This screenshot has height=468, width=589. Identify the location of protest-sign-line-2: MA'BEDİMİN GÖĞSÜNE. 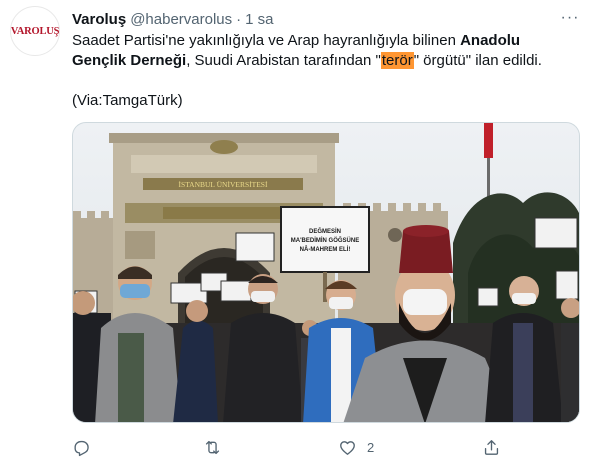
(325, 240).